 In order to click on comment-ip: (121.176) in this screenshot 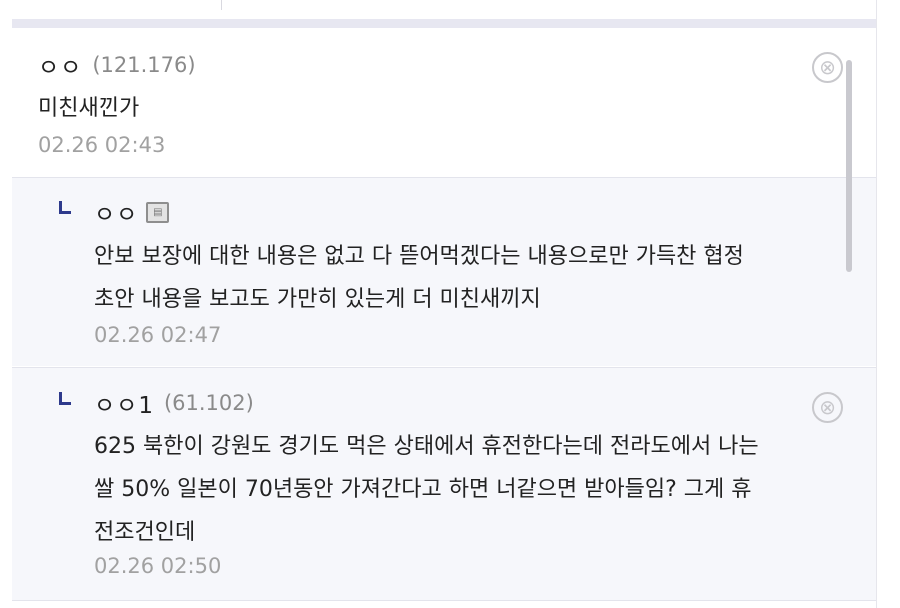, I will do `click(144, 65)`.